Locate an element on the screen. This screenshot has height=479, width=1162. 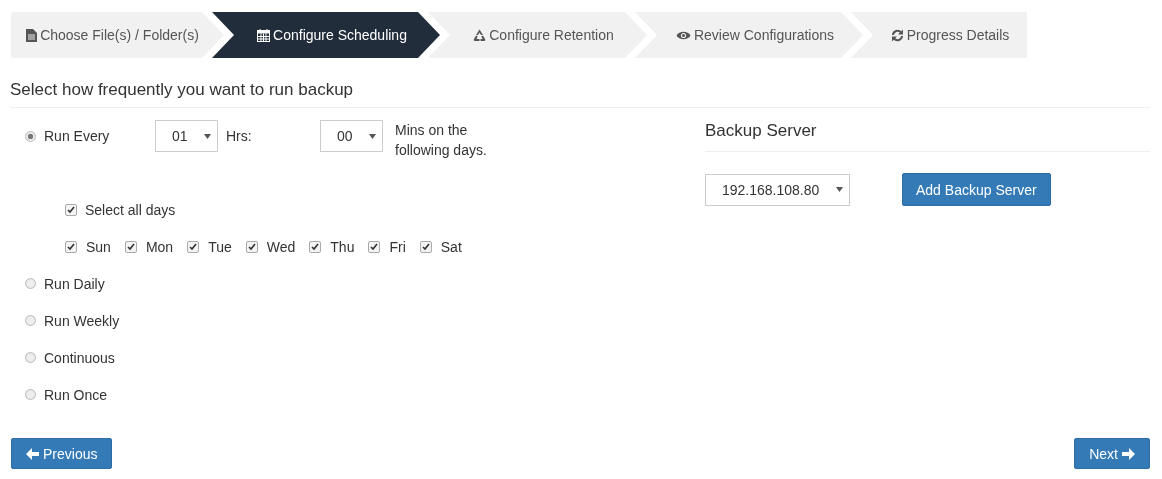
day-label: Mon is located at coordinates (159, 246).